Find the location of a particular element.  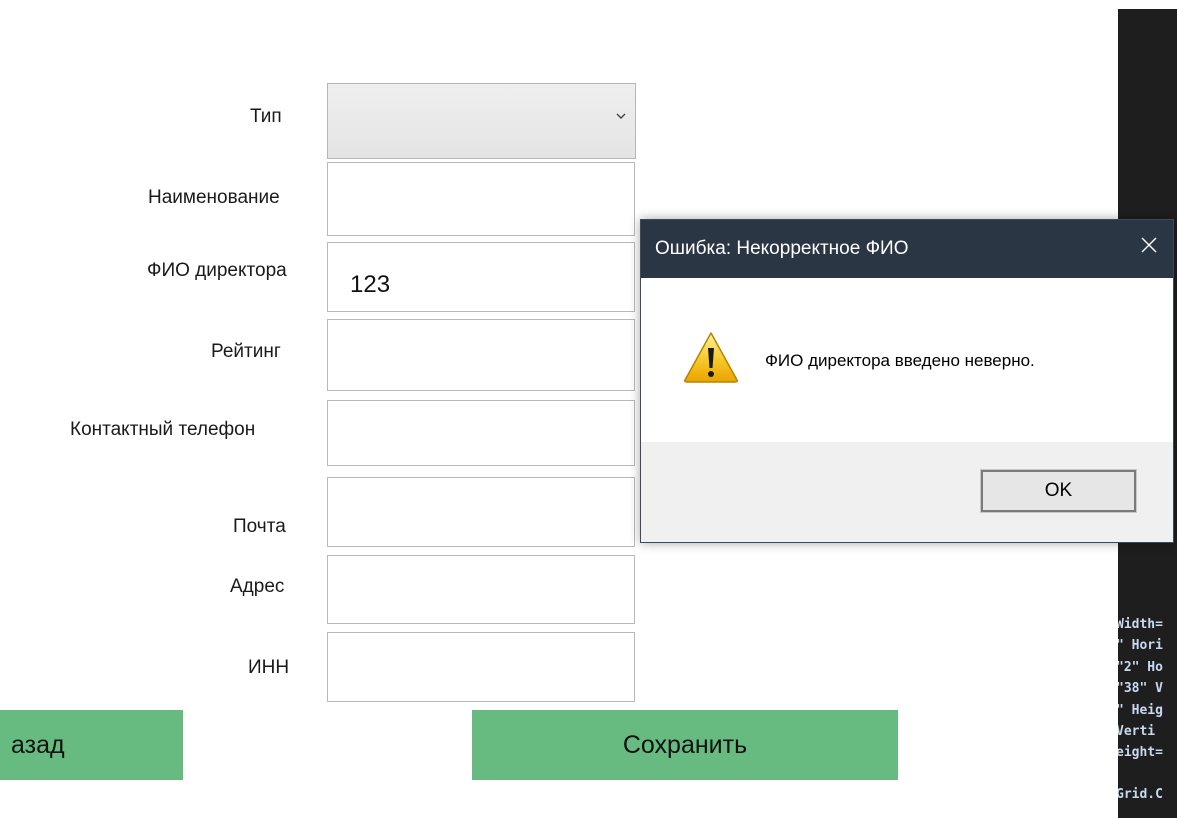

name-field is located at coordinates (481, 199).